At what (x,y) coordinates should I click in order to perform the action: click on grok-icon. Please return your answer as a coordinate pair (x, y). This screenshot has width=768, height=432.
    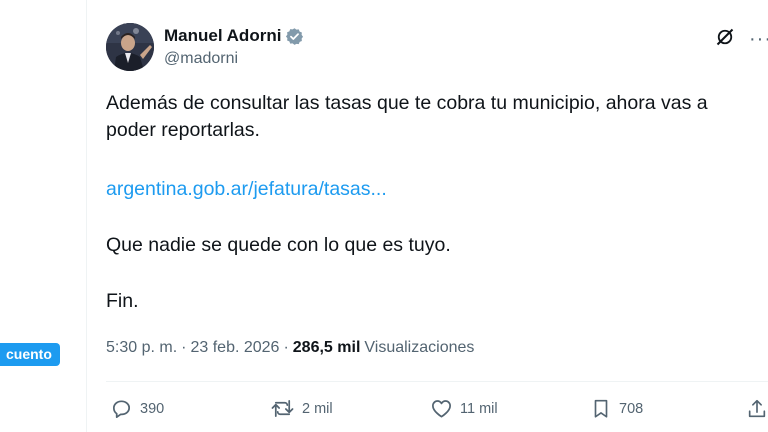
    Looking at the image, I should click on (725, 39).